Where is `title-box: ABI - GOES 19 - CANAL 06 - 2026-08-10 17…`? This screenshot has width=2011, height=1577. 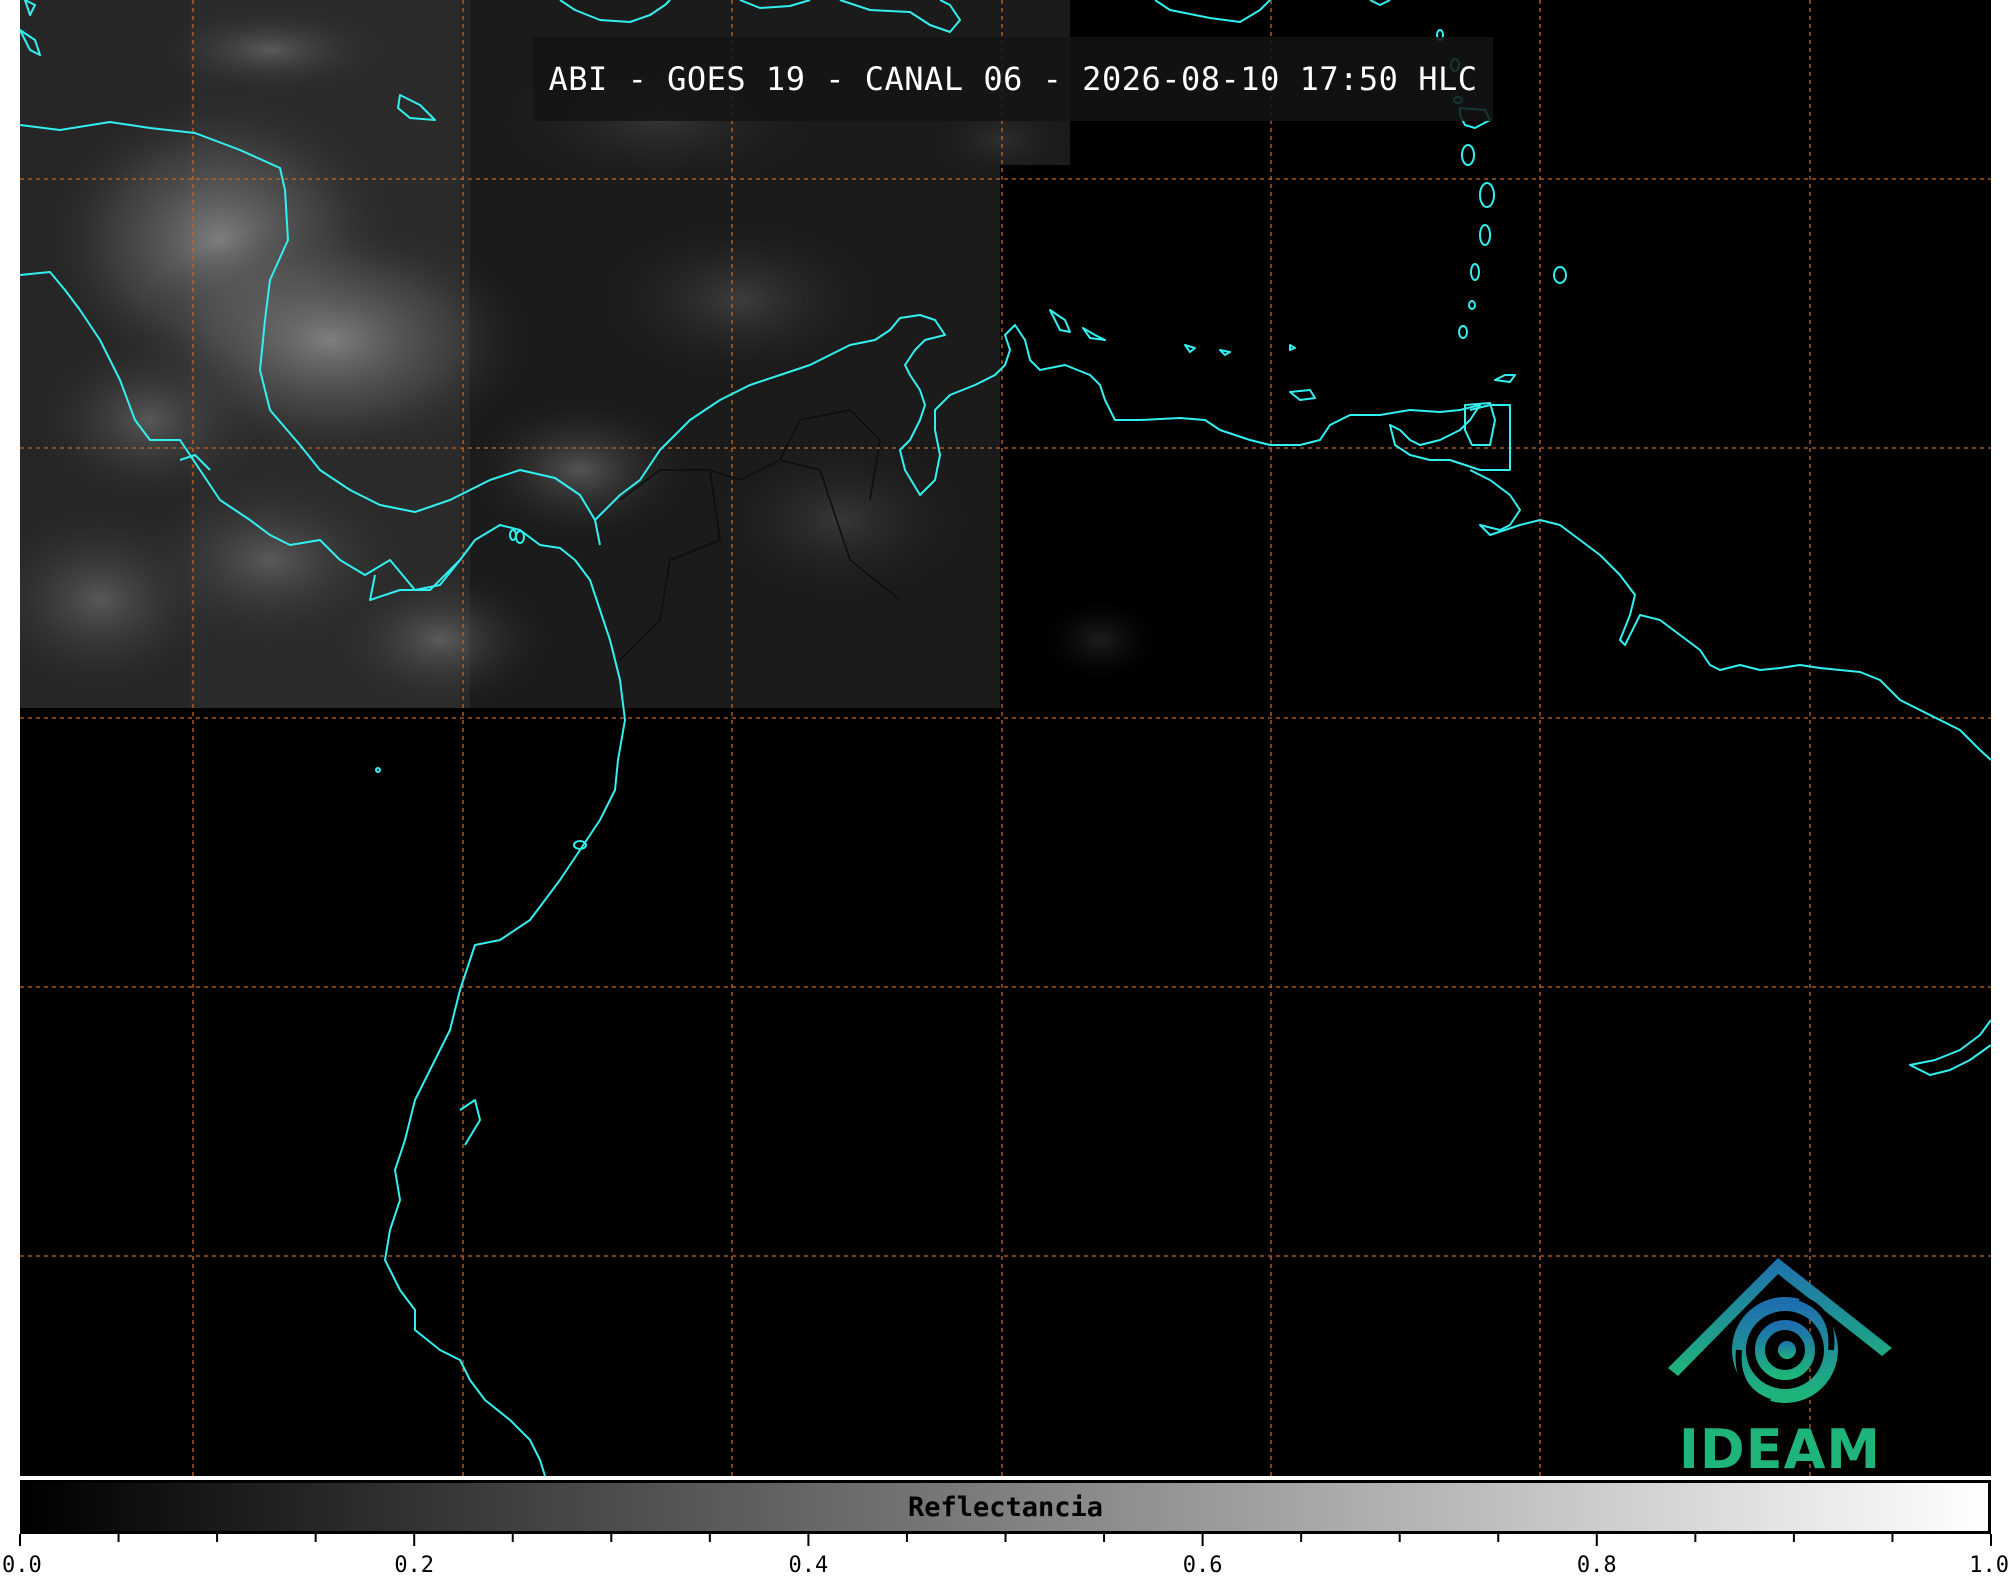
title-box: ABI - GOES 19 - CANAL 06 - 2026-08-10 17… is located at coordinates (1013, 79).